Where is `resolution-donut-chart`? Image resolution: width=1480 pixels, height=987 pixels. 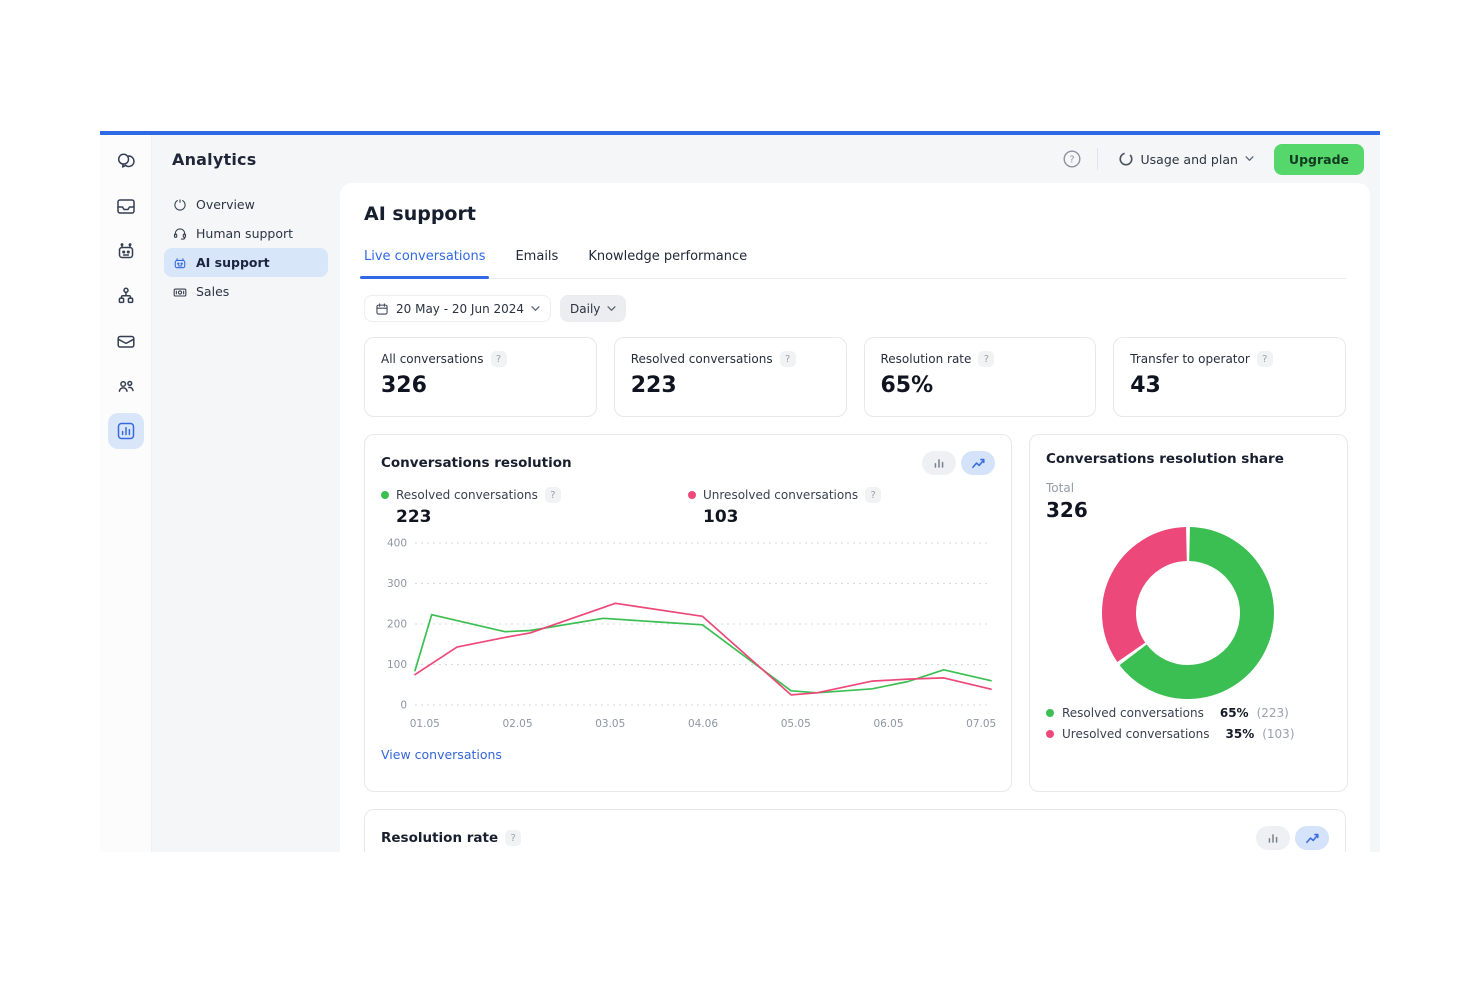
resolution-donut-chart is located at coordinates (1188, 612).